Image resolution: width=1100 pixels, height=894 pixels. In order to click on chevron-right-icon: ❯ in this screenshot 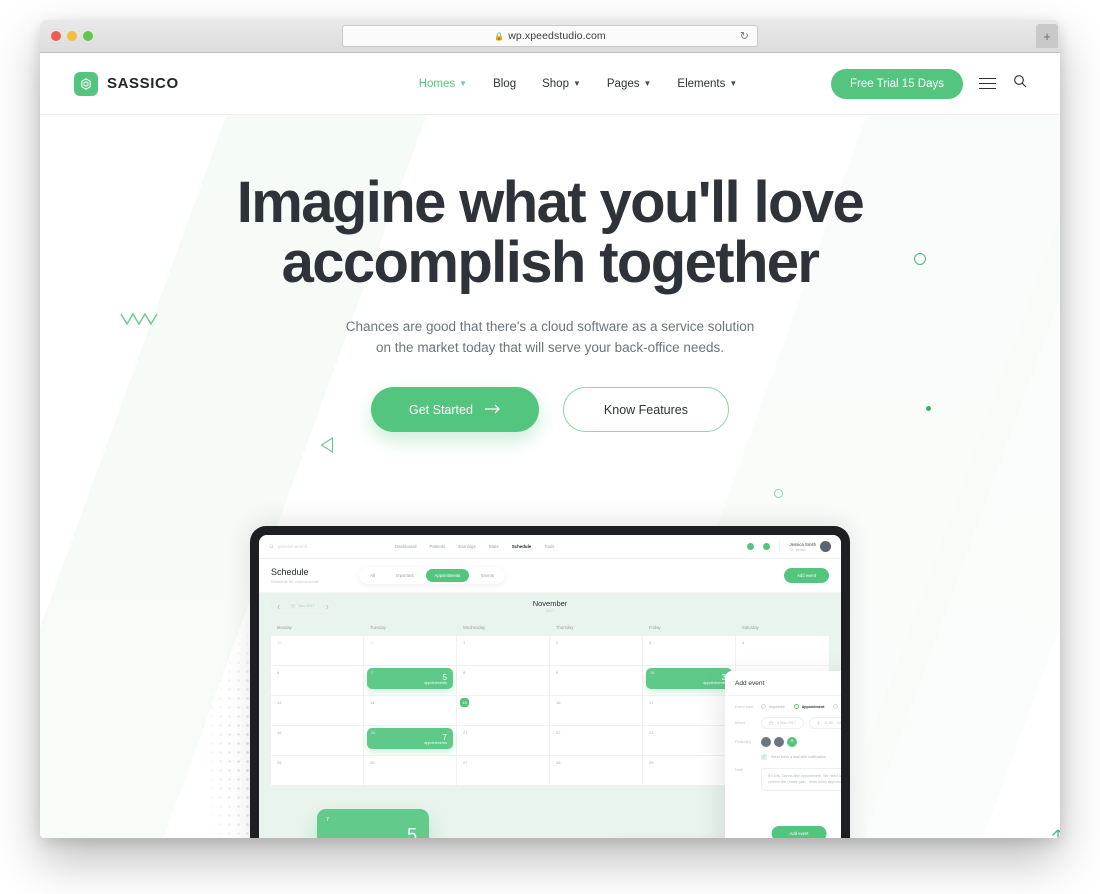, I will do `click(327, 606)`.